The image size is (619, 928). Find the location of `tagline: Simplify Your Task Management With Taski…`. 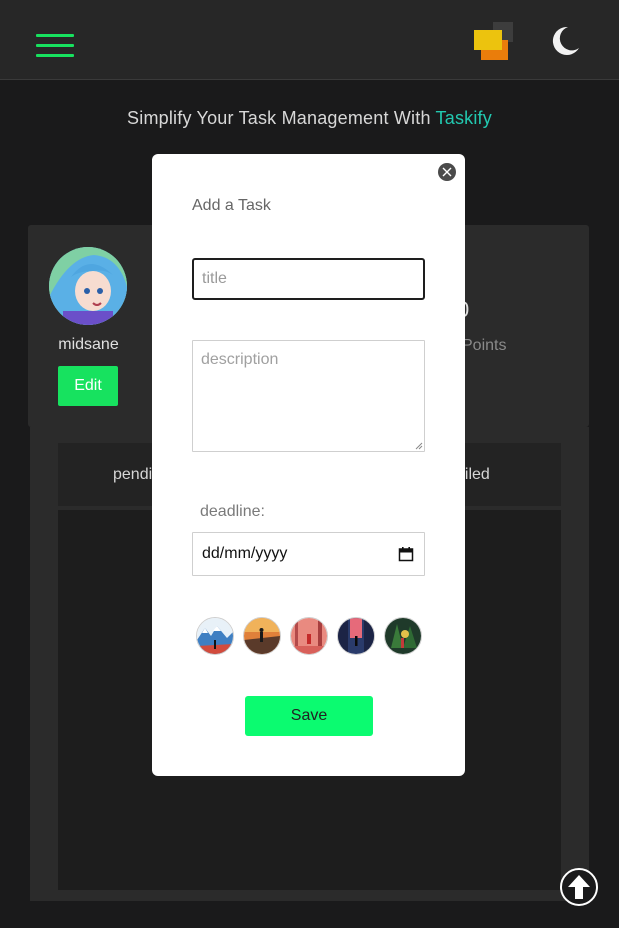

tagline: Simplify Your Task Management With Taski… is located at coordinates (309, 118).